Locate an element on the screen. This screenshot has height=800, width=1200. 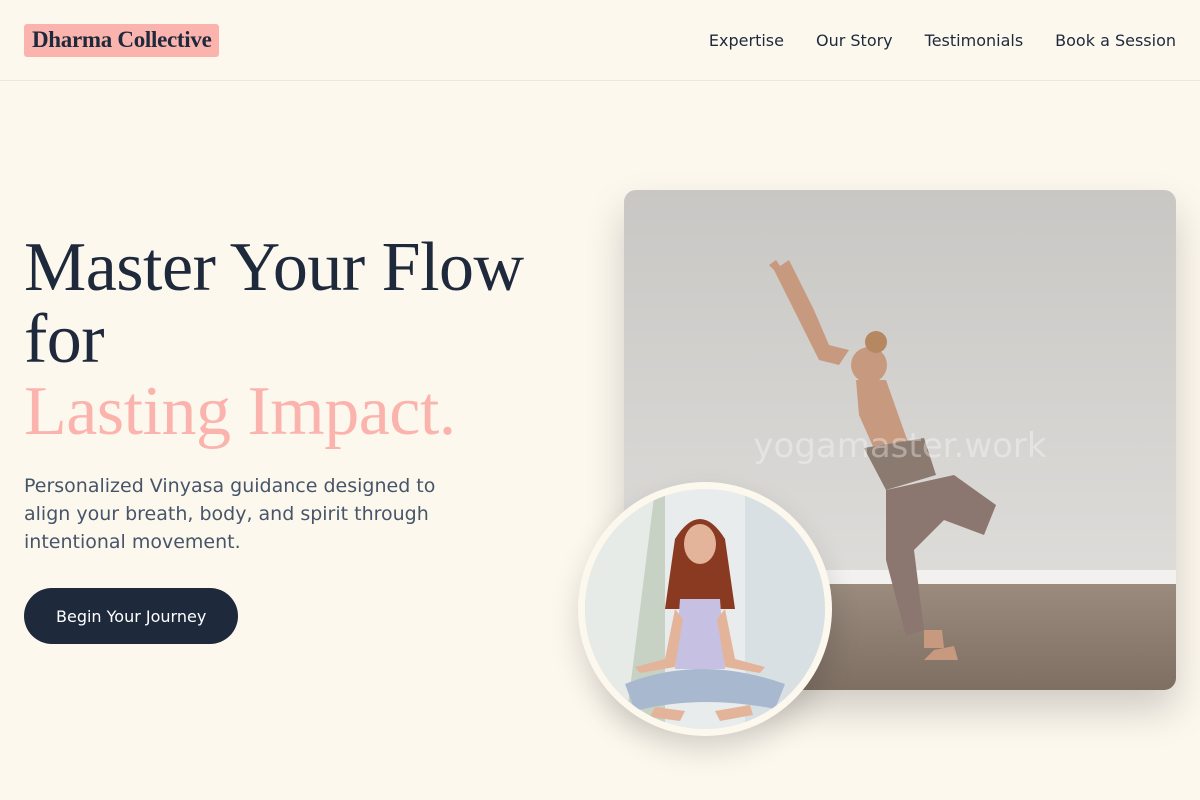
photo-watermark: yogamaster.work is located at coordinates (900, 446).